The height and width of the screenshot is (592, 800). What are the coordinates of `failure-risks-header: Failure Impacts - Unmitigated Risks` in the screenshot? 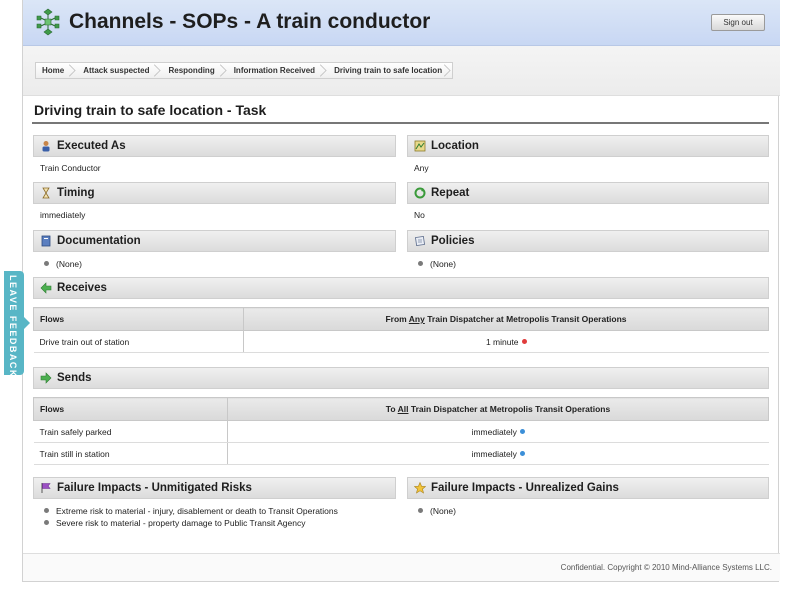 It's located at (214, 488).